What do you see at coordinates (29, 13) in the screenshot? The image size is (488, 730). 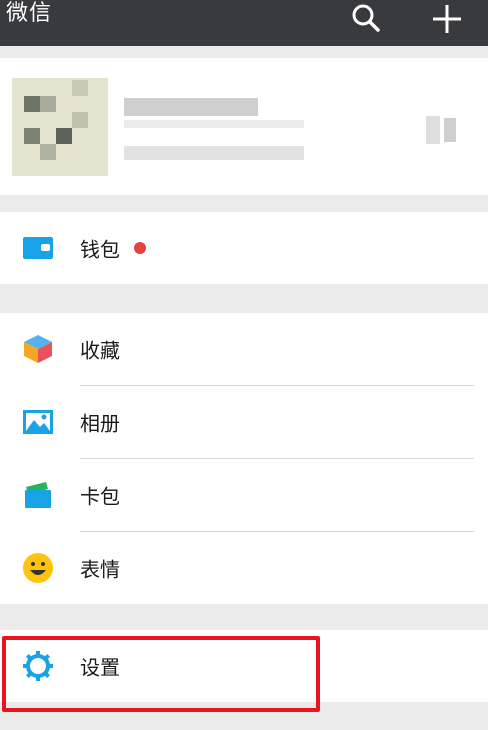 I see `app-title: 微信` at bounding box center [29, 13].